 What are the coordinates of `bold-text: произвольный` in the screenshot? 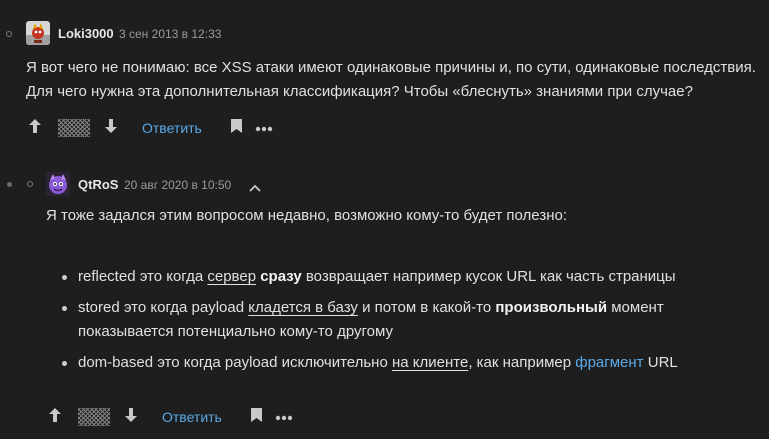 It's located at (551, 307).